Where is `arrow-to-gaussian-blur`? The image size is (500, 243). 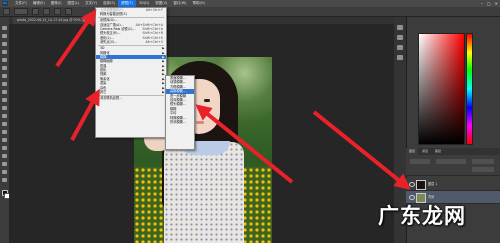
arrow-to-gaussian-blur is located at coordinates (244, 144).